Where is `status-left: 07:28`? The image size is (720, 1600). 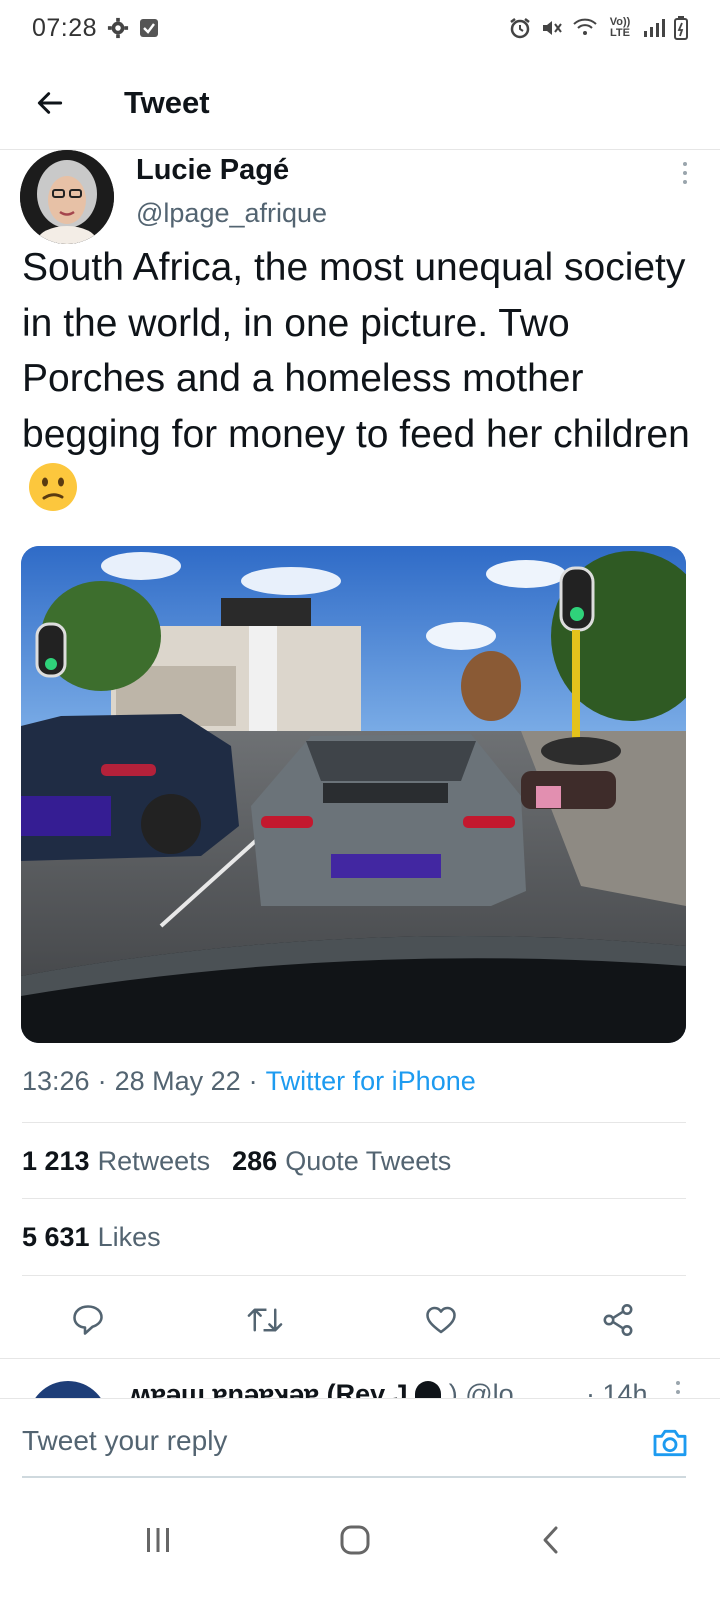 status-left: 07:28 is located at coordinates (95, 28).